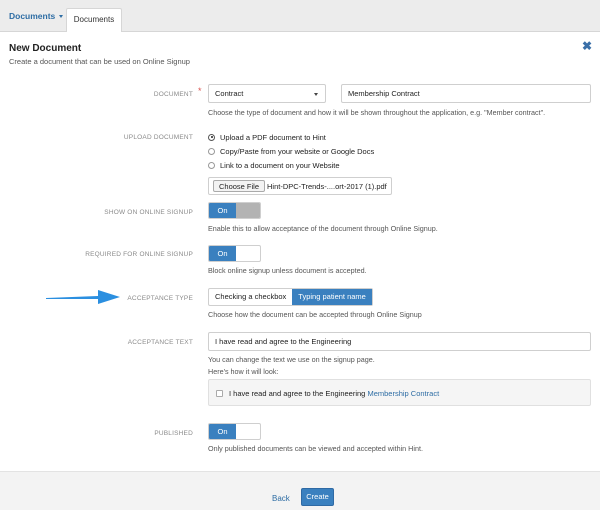 This screenshot has height=510, width=600. I want to click on acceptance-option-typing-name: Typing patient name, so click(332, 297).